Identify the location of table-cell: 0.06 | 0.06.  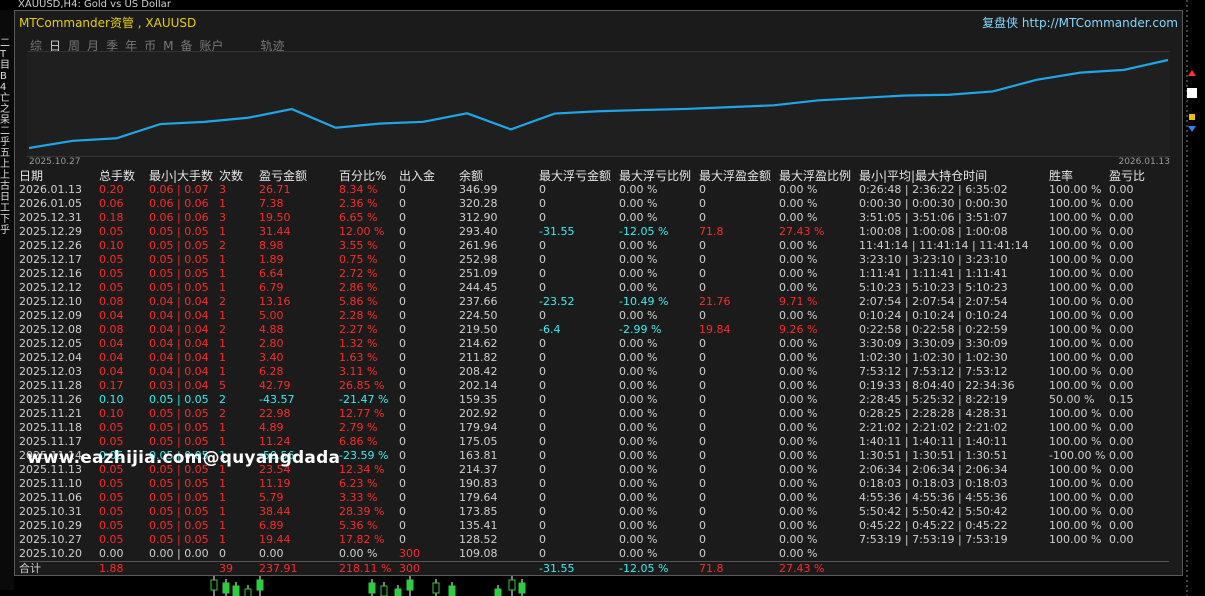
(179, 217).